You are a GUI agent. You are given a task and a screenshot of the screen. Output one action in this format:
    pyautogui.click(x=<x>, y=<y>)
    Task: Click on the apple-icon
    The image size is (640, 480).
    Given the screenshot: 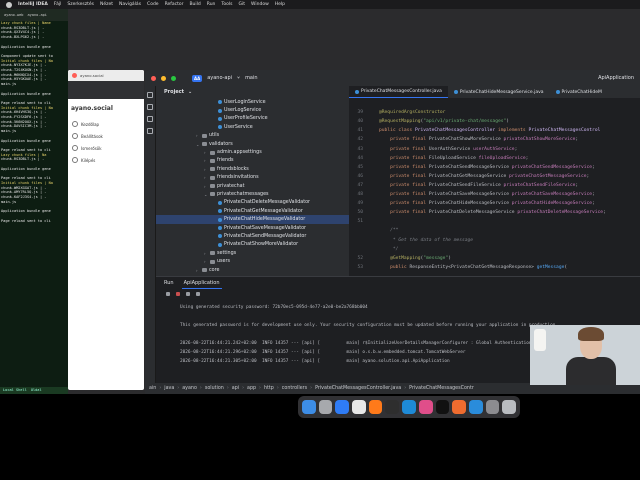 What is the action you would take?
    pyautogui.click(x=9, y=4)
    